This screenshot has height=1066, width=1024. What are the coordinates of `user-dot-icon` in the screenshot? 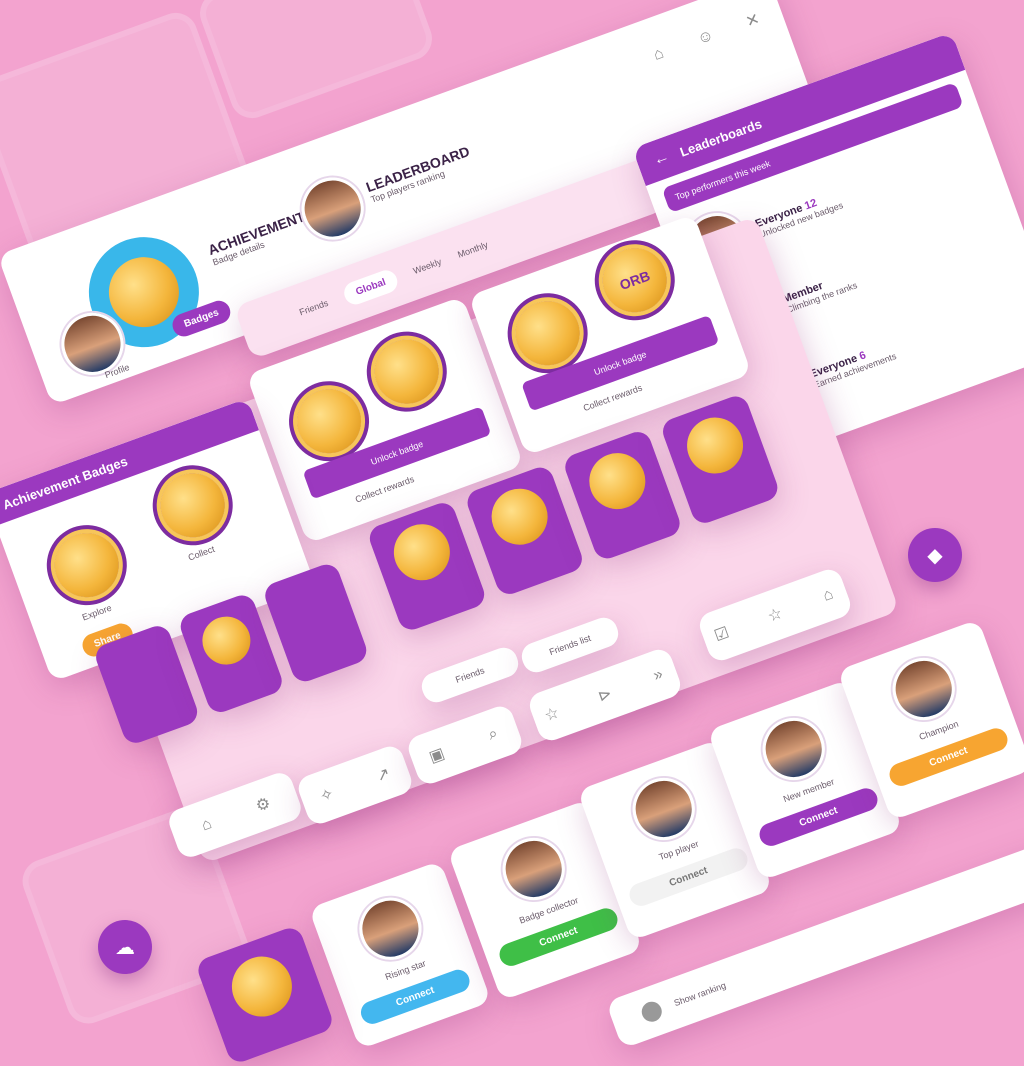 It's located at (651, 1011).